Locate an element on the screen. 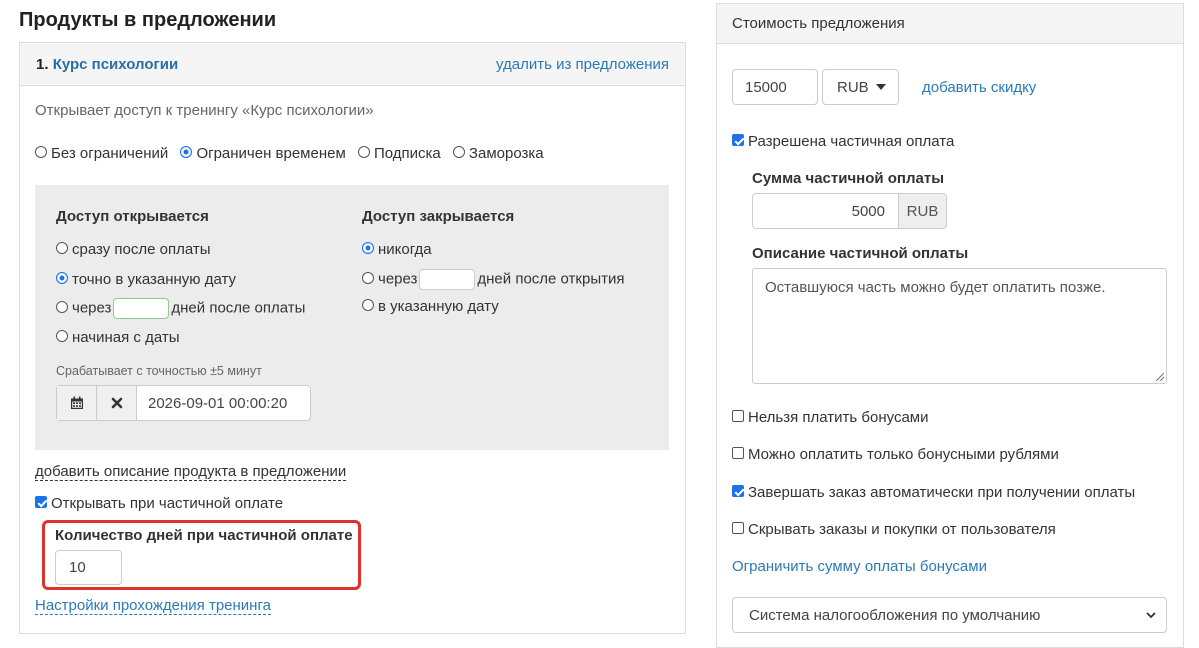 The width and height of the screenshot is (1199, 648). close-on-date-option: в указанную дату is located at coordinates (430, 306).